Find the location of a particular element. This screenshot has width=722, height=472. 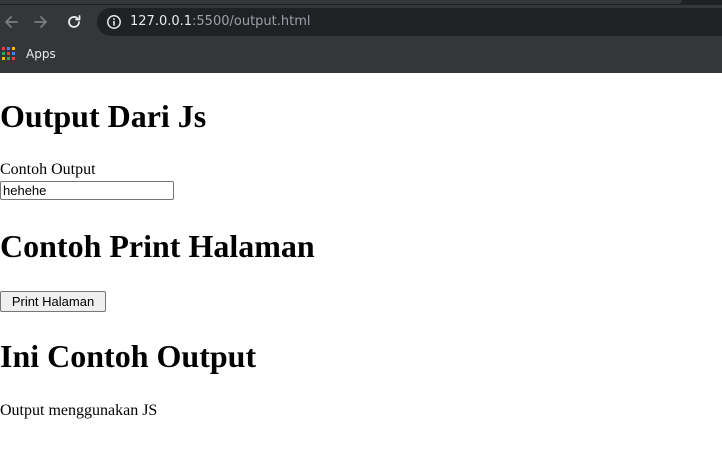

tab-strip is located at coordinates (361, 2).